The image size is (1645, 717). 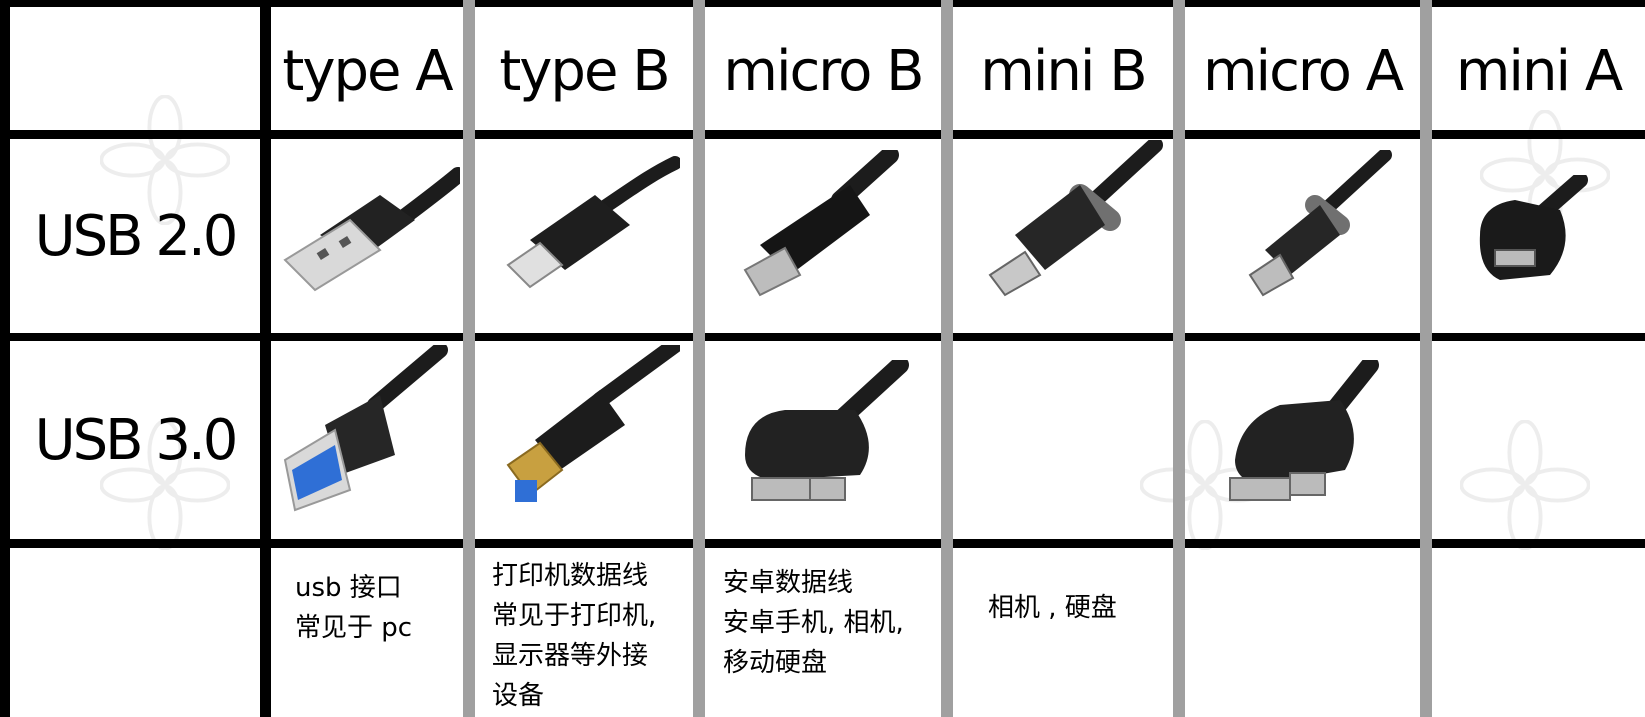 I want to click on watermark-flower-icon, so click(x=1525, y=485).